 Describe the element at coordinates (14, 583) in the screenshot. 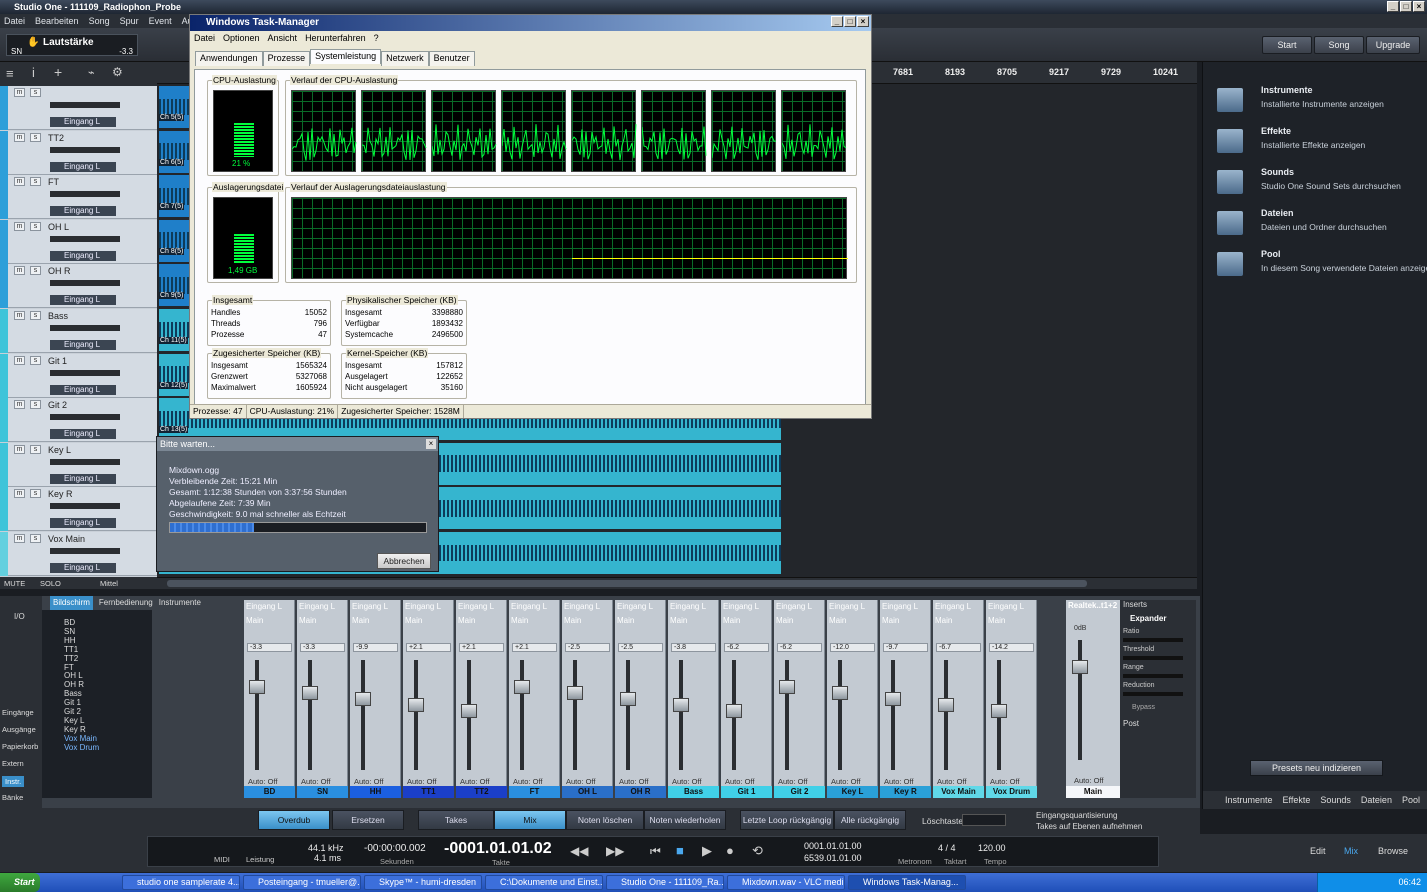

I see `mute-all-label: MUTE` at that location.